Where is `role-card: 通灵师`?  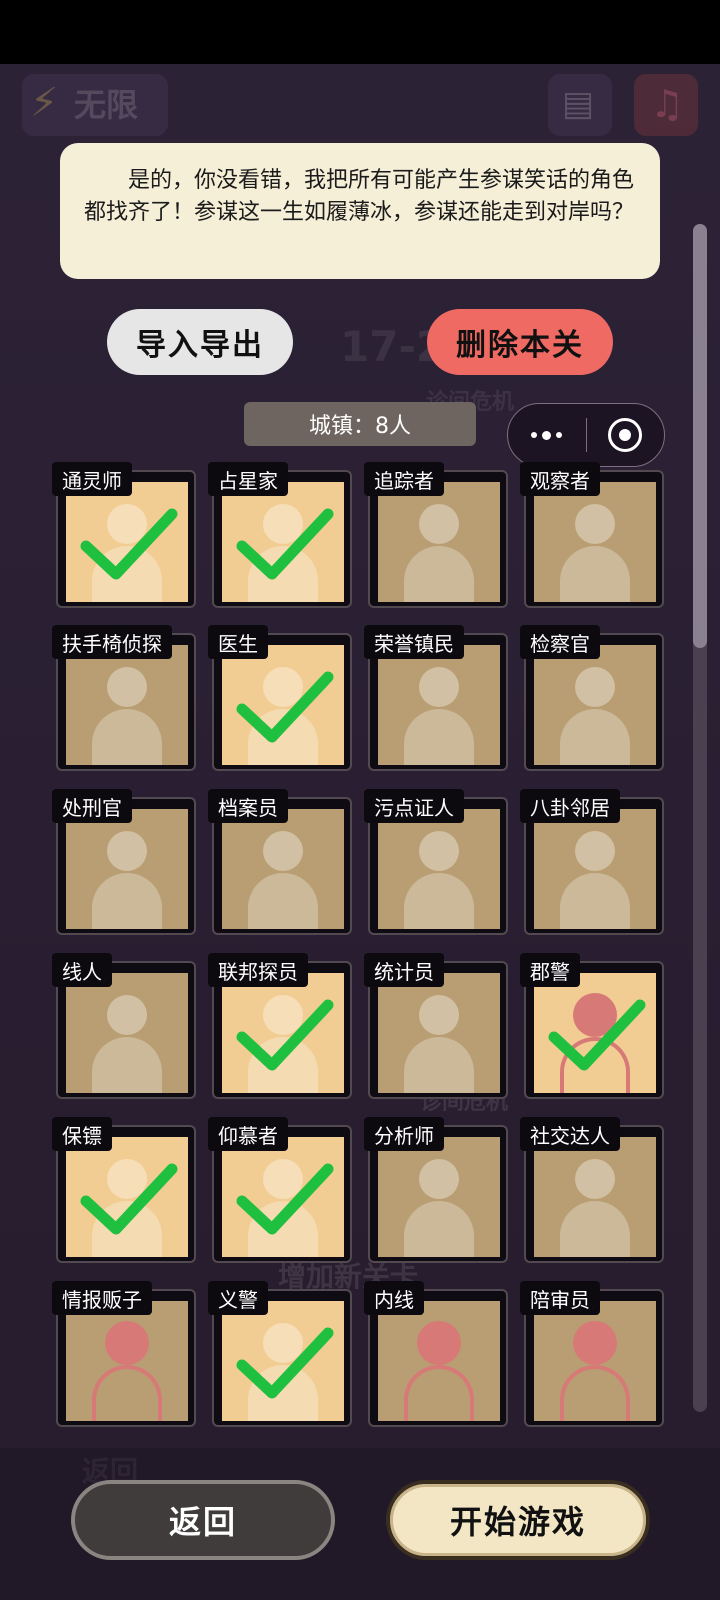 role-card: 通灵师 is located at coordinates (124, 535).